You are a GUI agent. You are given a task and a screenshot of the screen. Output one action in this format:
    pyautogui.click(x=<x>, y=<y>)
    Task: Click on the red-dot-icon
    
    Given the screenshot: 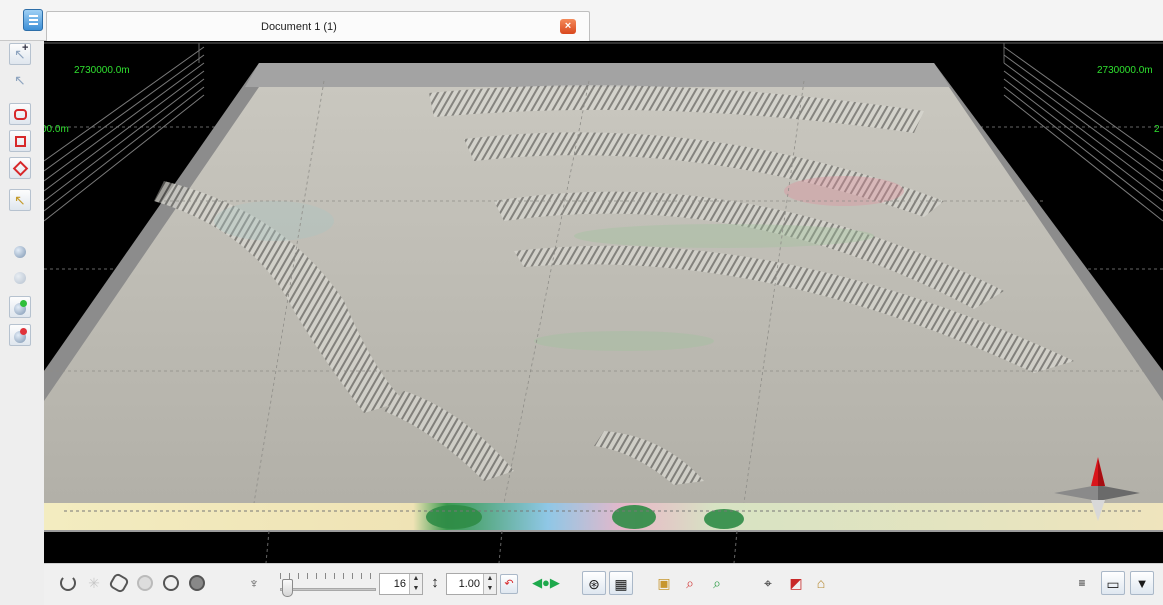 What is the action you would take?
    pyautogui.click(x=23, y=331)
    